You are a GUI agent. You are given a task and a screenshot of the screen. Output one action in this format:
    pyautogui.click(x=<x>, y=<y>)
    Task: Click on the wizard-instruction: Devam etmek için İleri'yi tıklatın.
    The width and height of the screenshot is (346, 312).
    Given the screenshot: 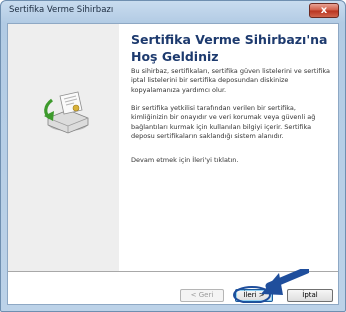 What is the action you would take?
    pyautogui.click(x=185, y=160)
    